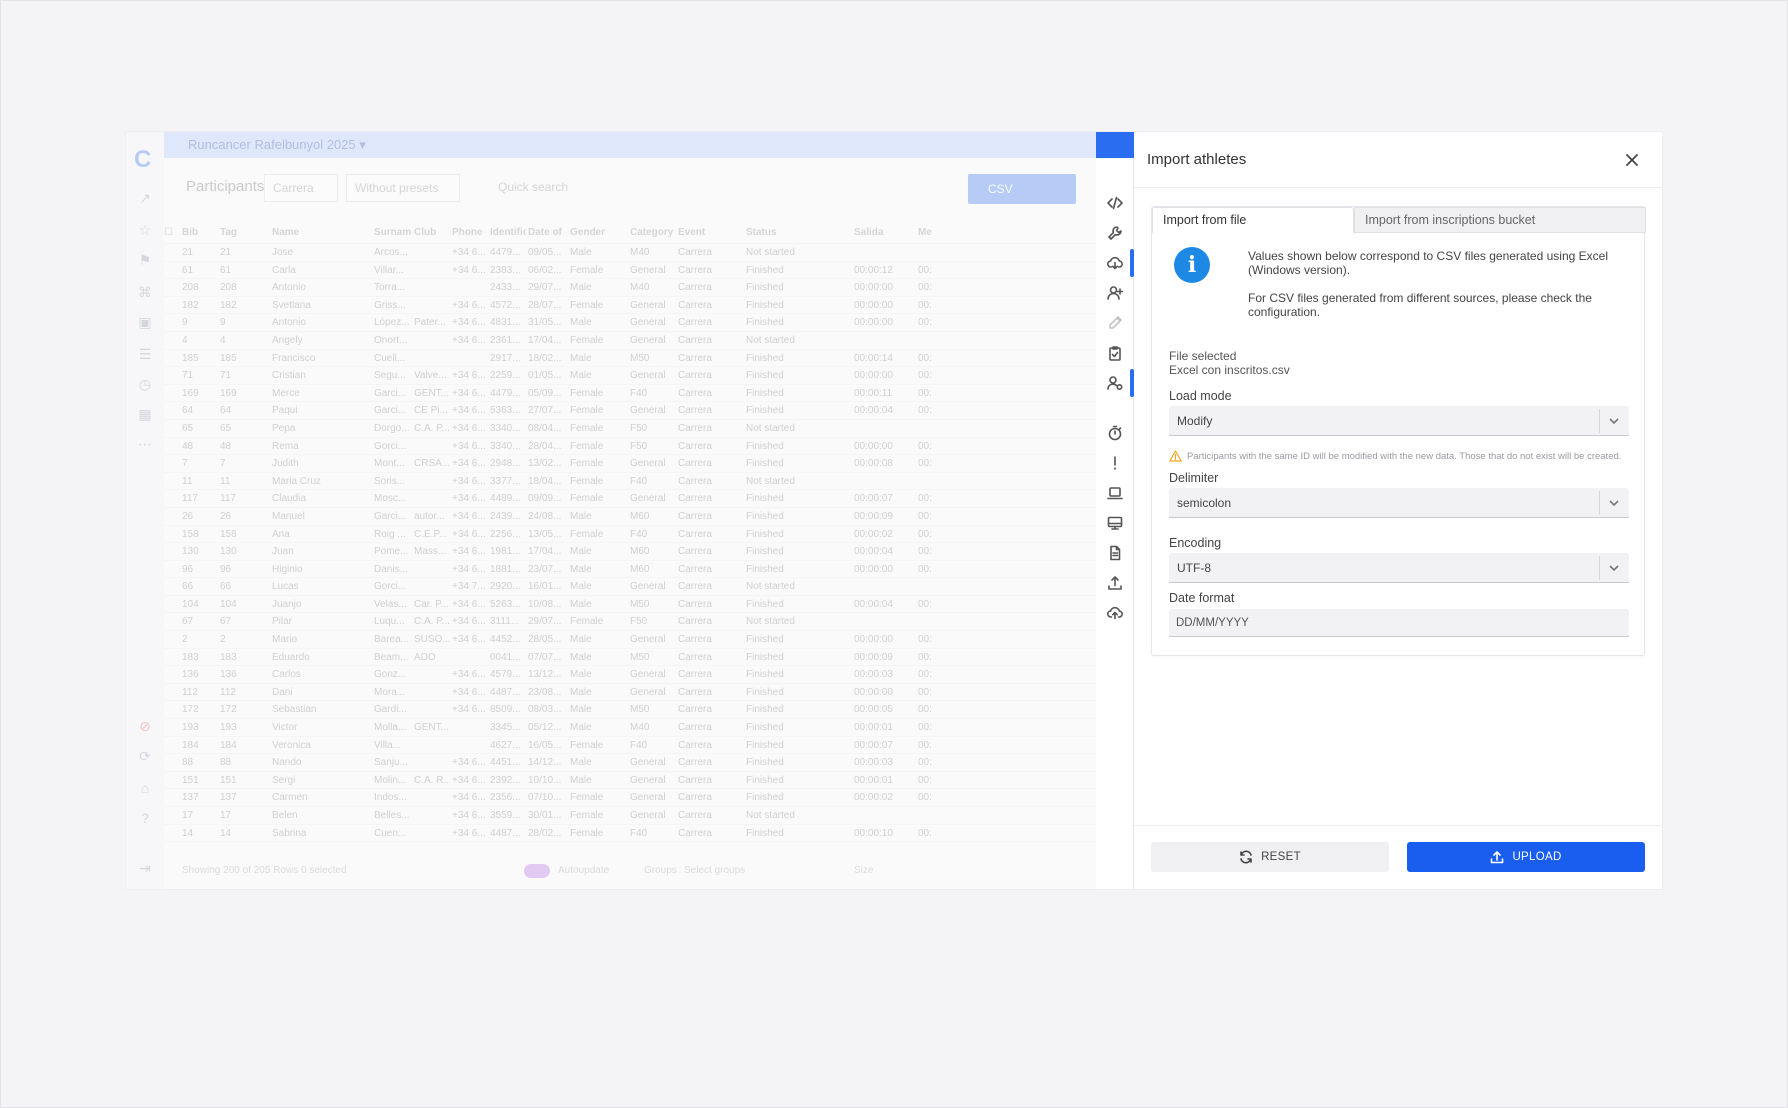  What do you see at coordinates (1500, 220) in the screenshot?
I see `tab-import-from-inscriptions-bucket: Import from inscriptions bucket` at bounding box center [1500, 220].